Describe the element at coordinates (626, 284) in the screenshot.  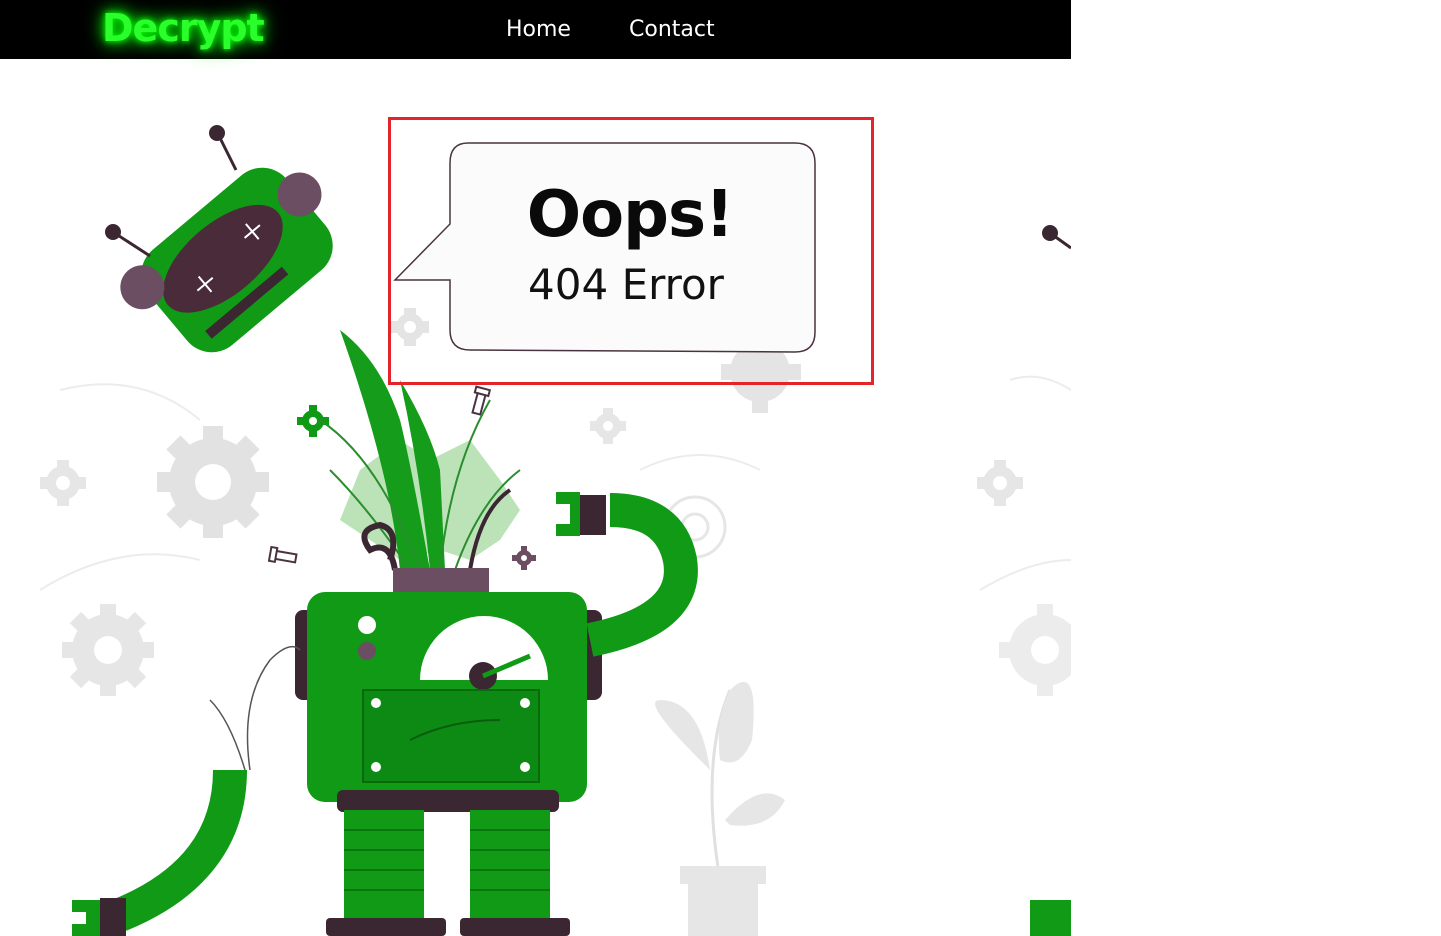
I see `error-message: 404 Error` at that location.